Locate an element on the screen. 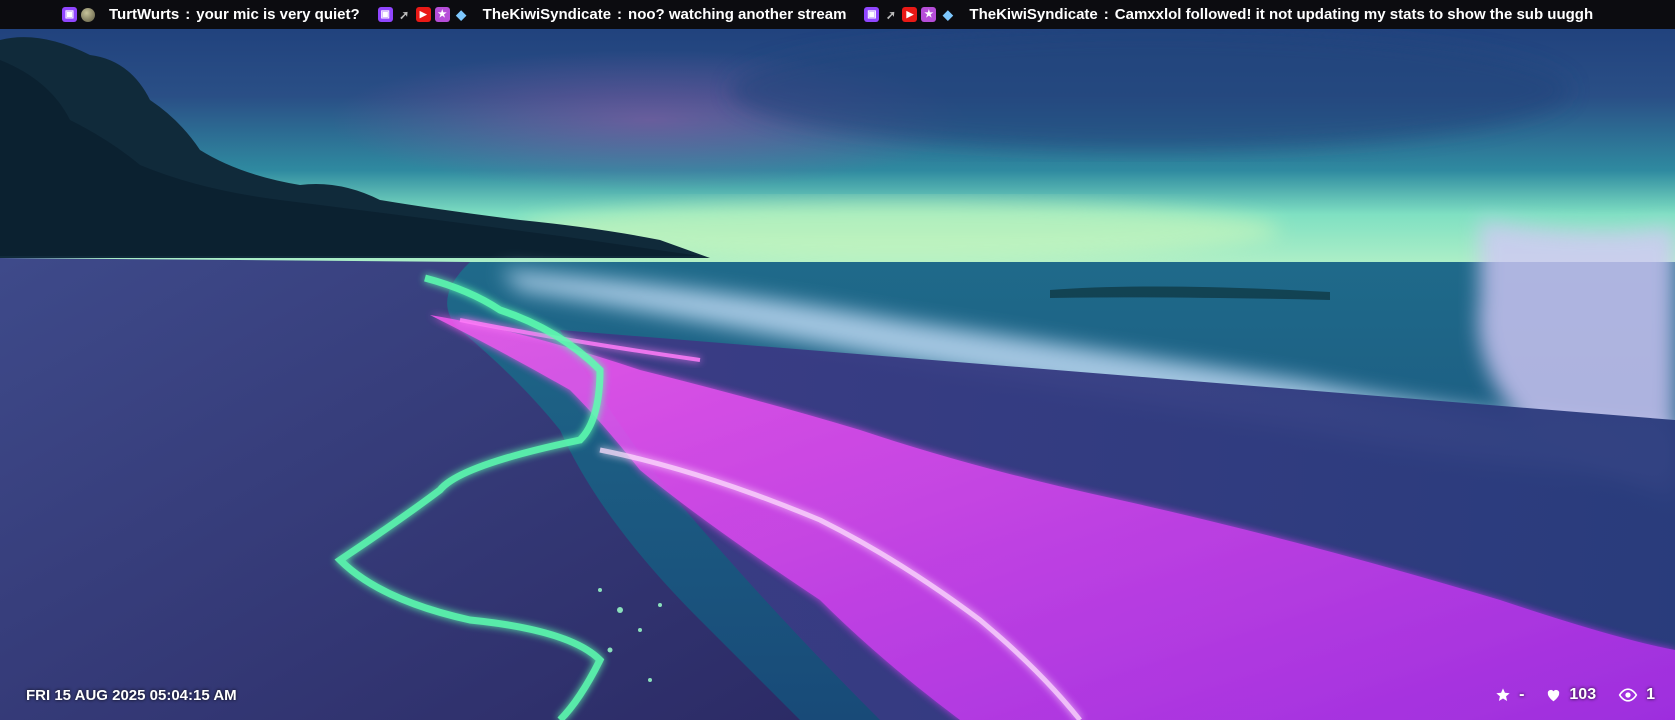 The width and height of the screenshot is (1675, 720). viewers-stat: 1 is located at coordinates (1636, 695).